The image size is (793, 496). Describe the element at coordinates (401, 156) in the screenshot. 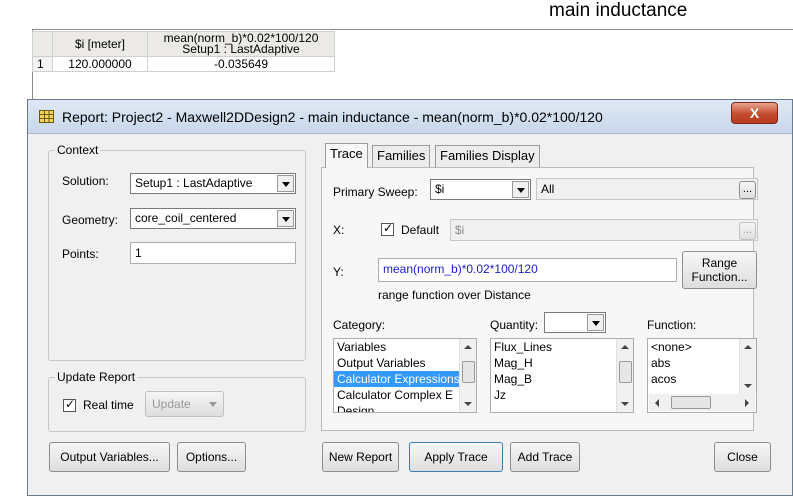

I see `tab-families: Families` at that location.